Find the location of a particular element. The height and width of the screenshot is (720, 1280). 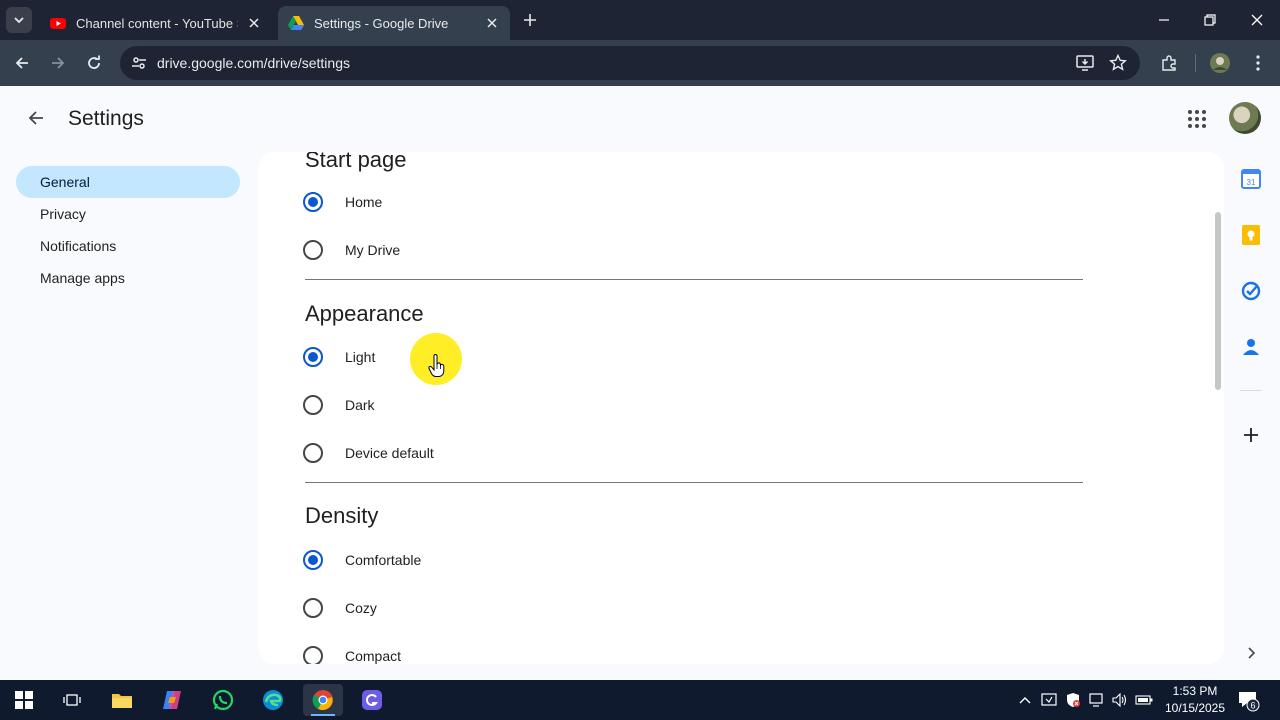

restore-icon is located at coordinates (1210, 20).